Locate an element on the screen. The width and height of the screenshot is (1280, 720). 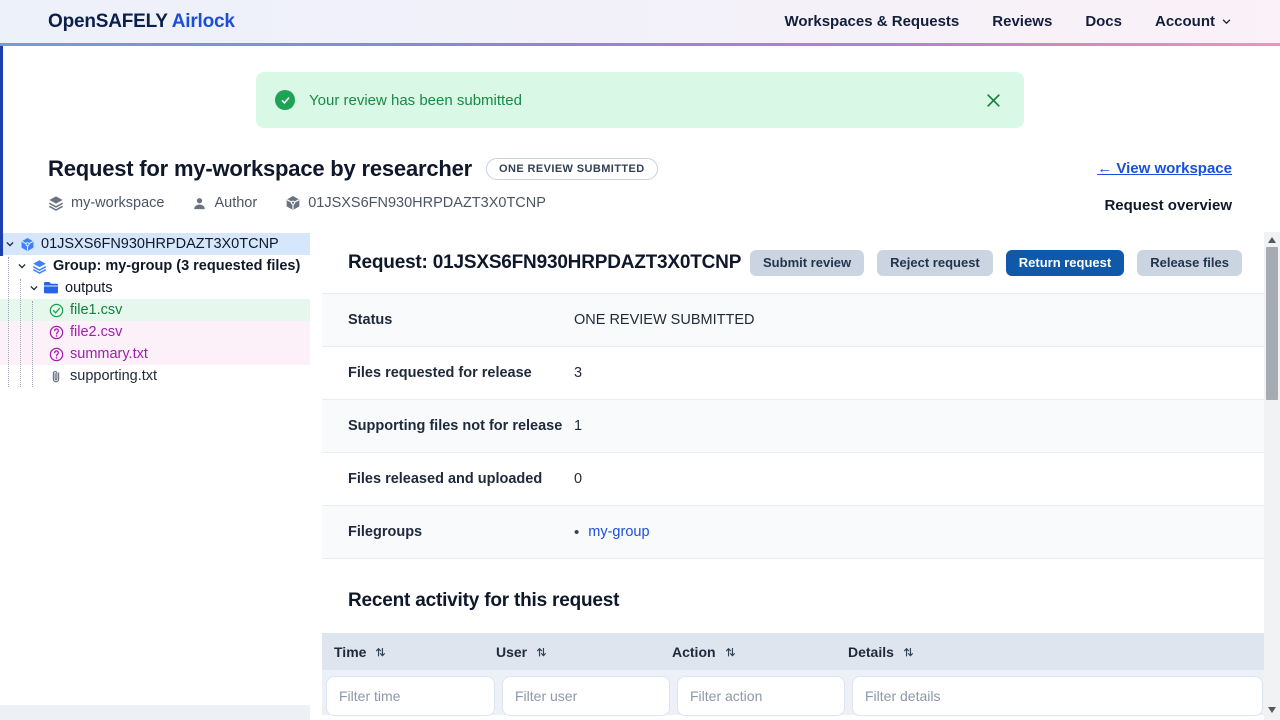
filter-user-input is located at coordinates (586, 696).